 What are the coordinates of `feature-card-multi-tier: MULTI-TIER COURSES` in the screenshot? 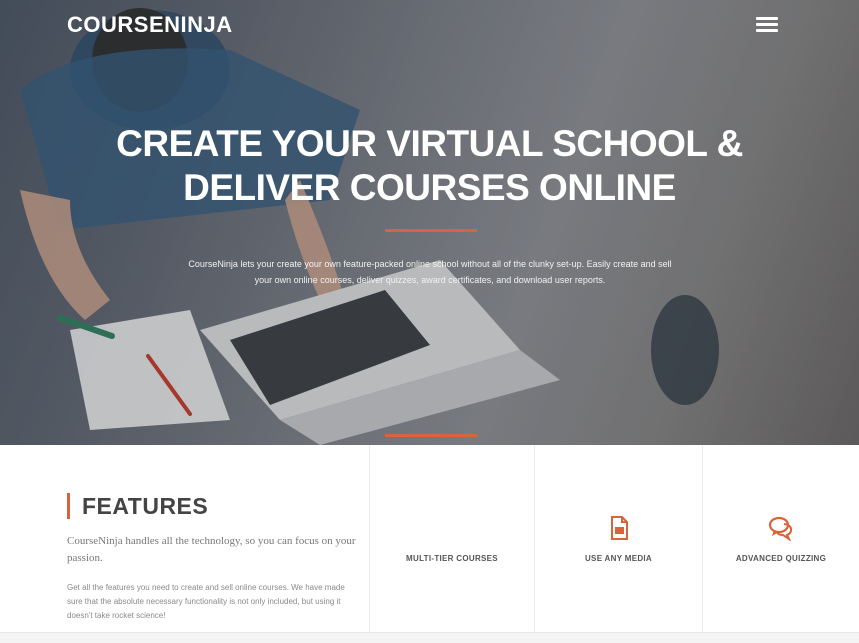 It's located at (451, 544).